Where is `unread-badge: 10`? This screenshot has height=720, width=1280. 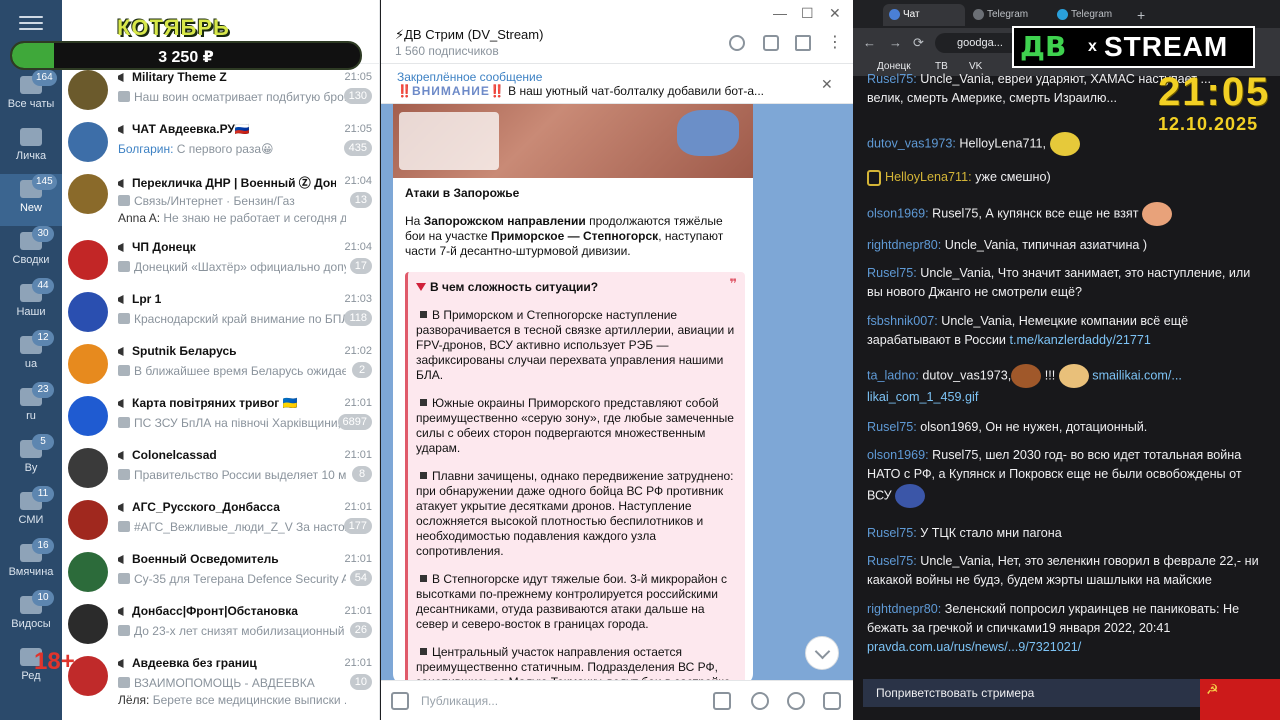 unread-badge: 10 is located at coordinates (43, 598).